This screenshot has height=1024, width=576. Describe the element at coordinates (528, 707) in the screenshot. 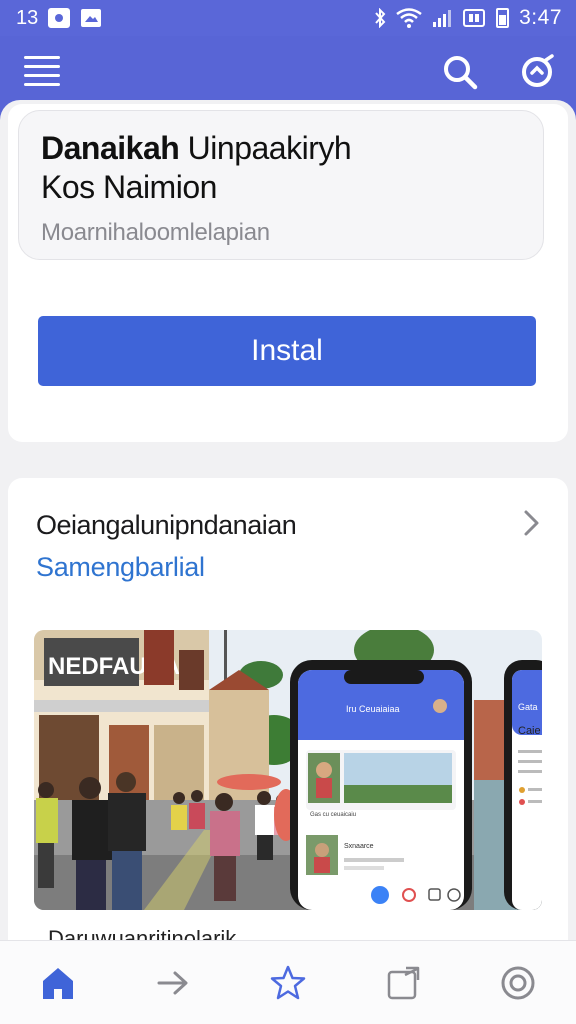

I see `phone2-title: Gata` at that location.